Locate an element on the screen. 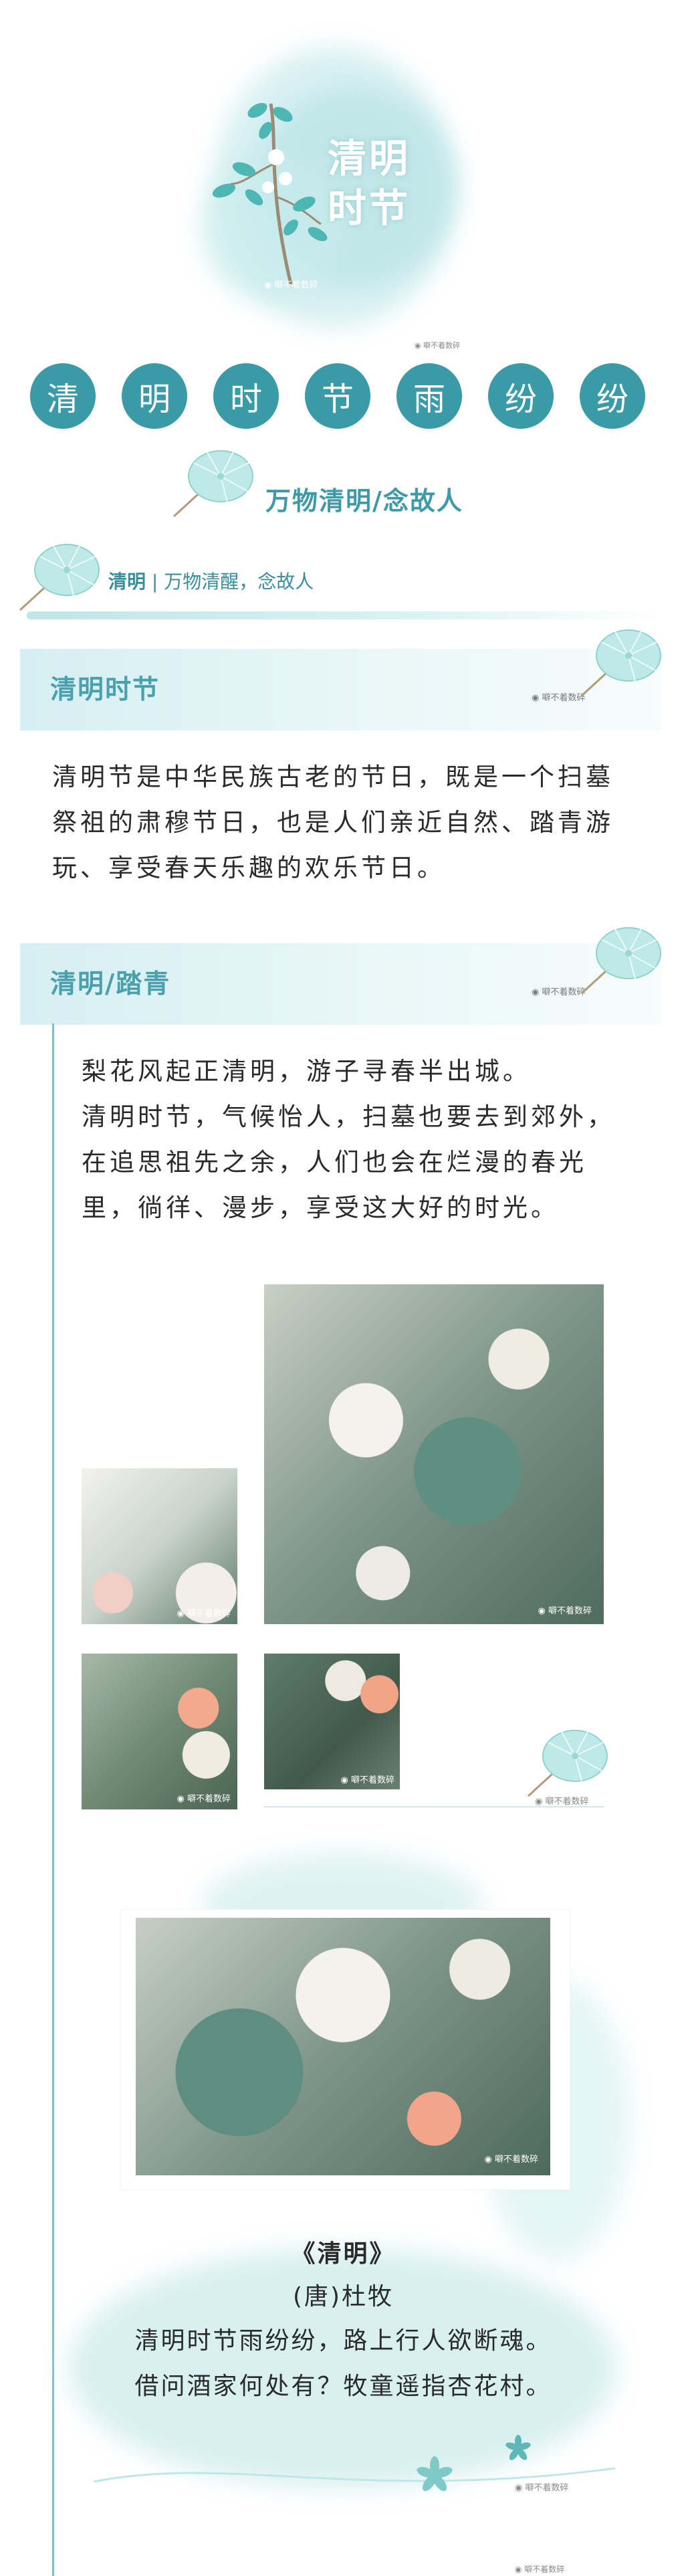 Image resolution: width=692 pixels, height=2576 pixels. poem-line1: 清明时节雨纷纷，路上行人欲断魂。 is located at coordinates (343, 2341).